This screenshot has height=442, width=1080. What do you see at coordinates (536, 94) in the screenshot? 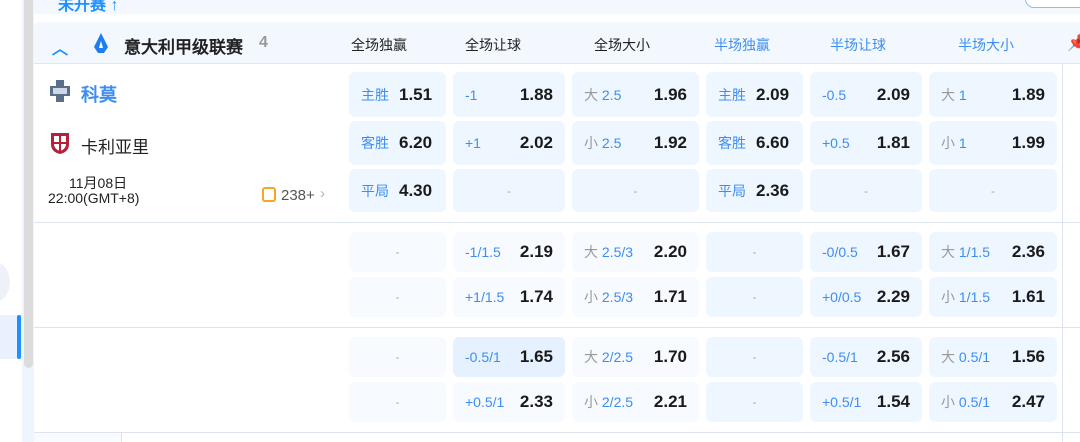
I see `odds-value: 1.88` at bounding box center [536, 94].